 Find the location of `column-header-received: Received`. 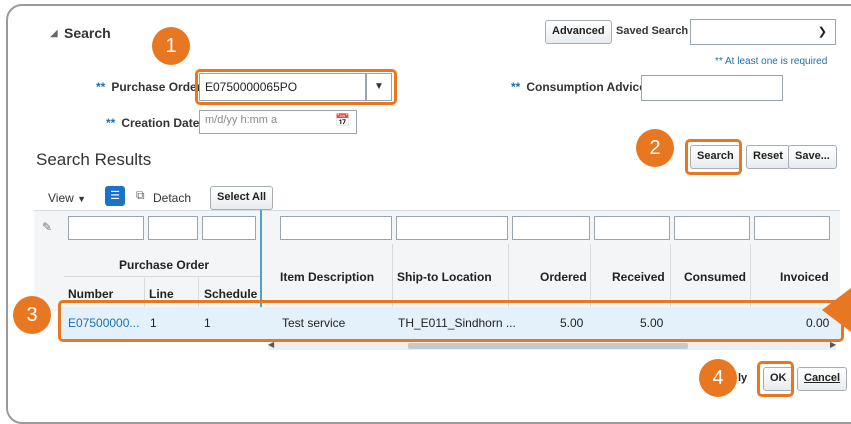

column-header-received: Received is located at coordinates (638, 277).